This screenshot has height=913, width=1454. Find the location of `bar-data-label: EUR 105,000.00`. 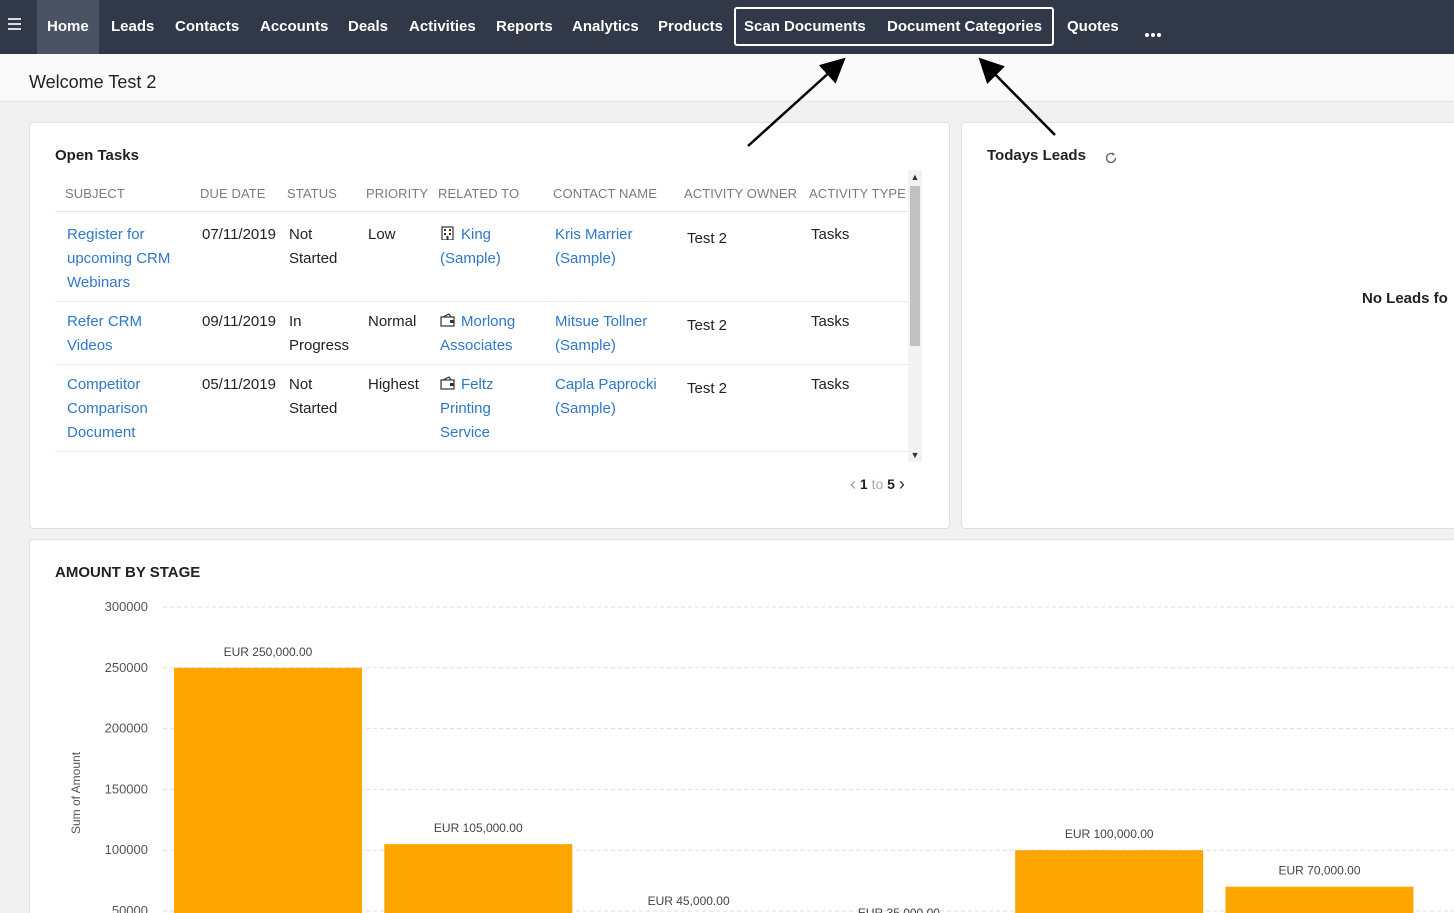

bar-data-label: EUR 105,000.00 is located at coordinates (478, 828).